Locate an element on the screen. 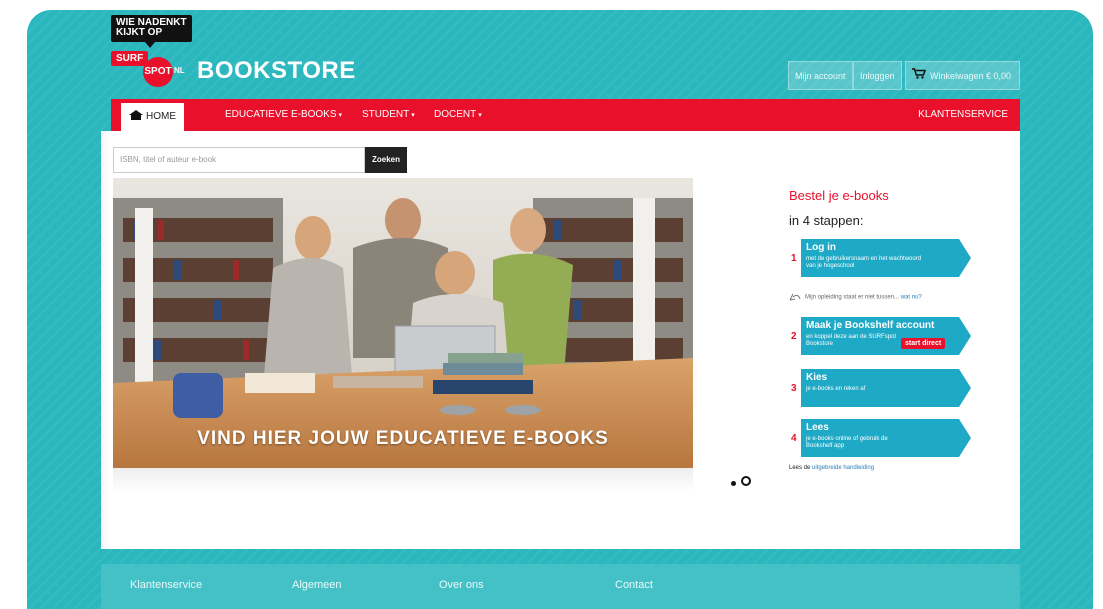 The height and width of the screenshot is (609, 1103). search-button: Zoeken is located at coordinates (386, 160).